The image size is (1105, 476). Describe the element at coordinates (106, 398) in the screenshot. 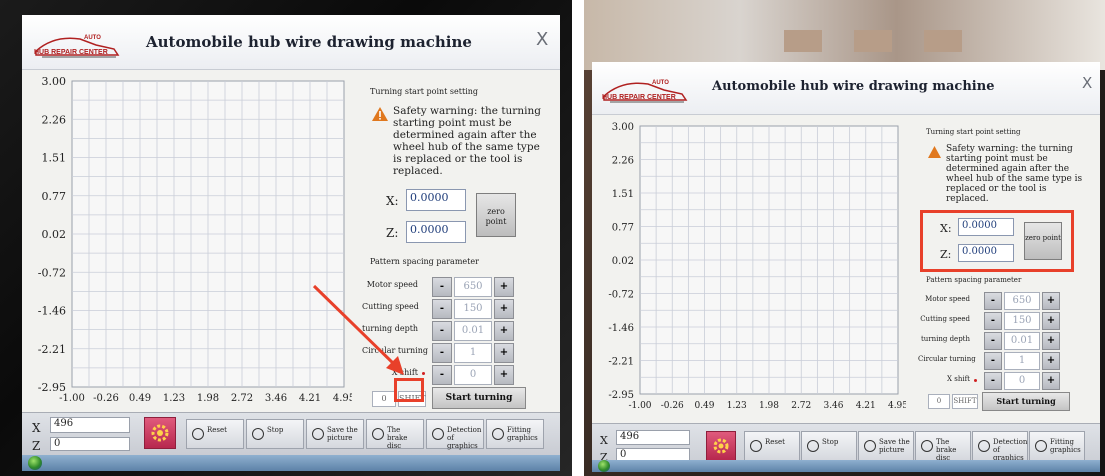

I see `x-tick-label: -0.26` at that location.